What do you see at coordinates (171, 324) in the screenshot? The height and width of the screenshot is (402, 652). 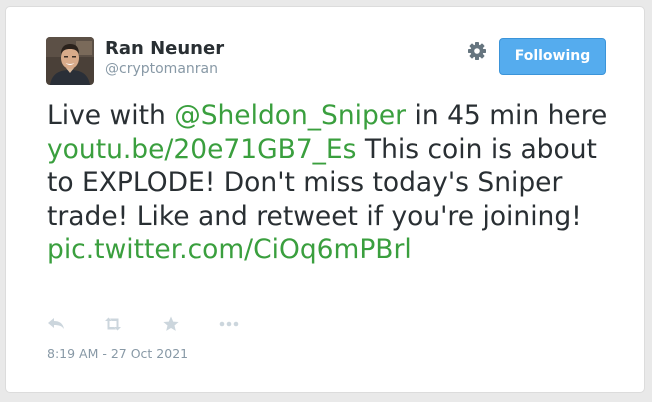 I see `favorite-icon` at bounding box center [171, 324].